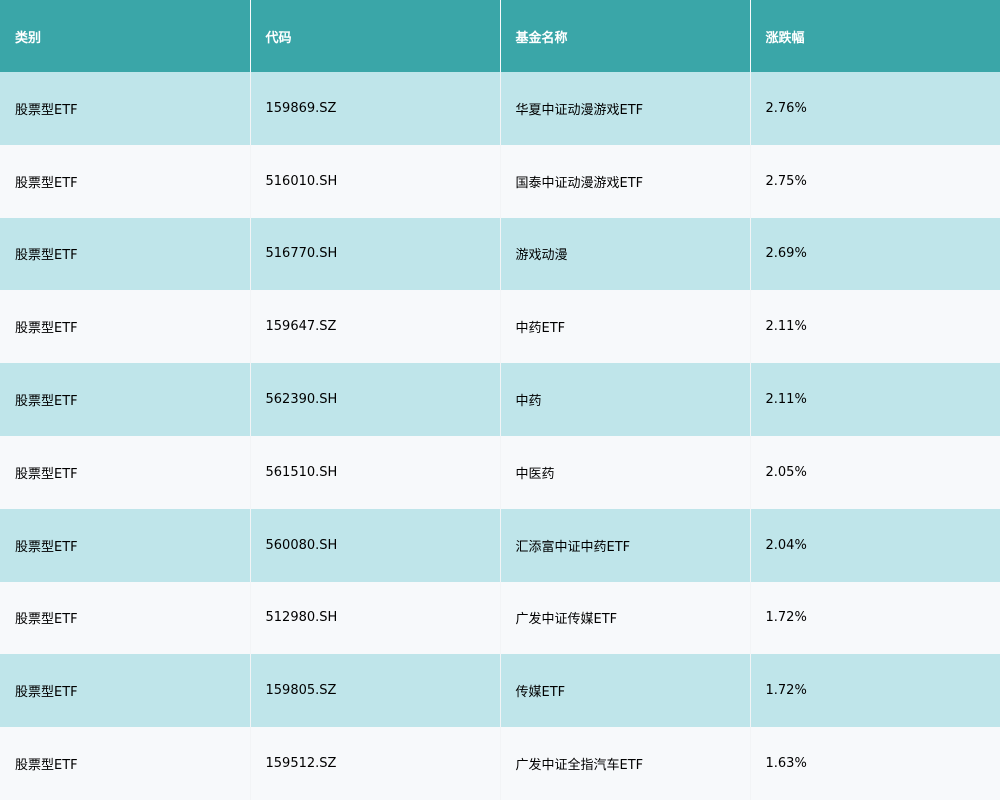  Describe the element at coordinates (375, 36) in the screenshot. I see `header-code: 代码` at that location.